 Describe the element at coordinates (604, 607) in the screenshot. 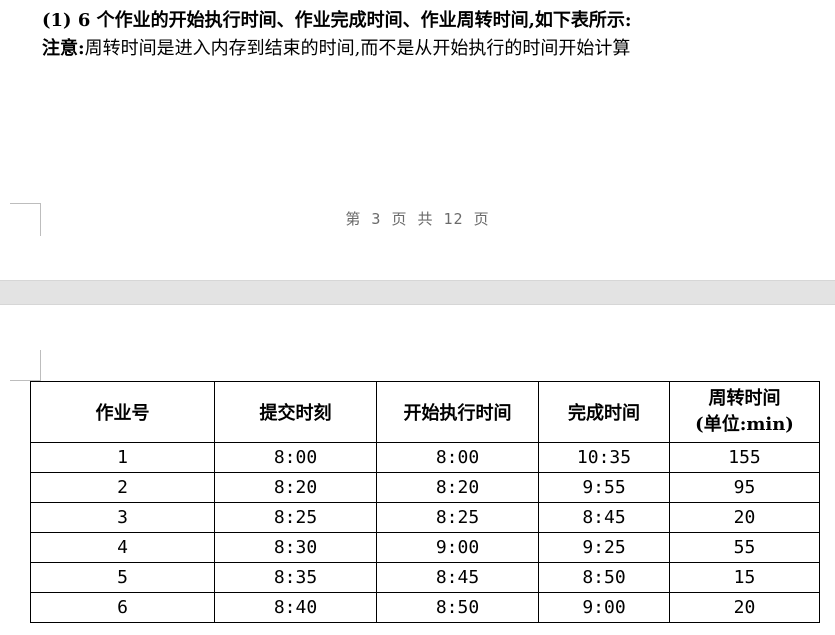

I see `cell-finish-time: 9:00` at that location.